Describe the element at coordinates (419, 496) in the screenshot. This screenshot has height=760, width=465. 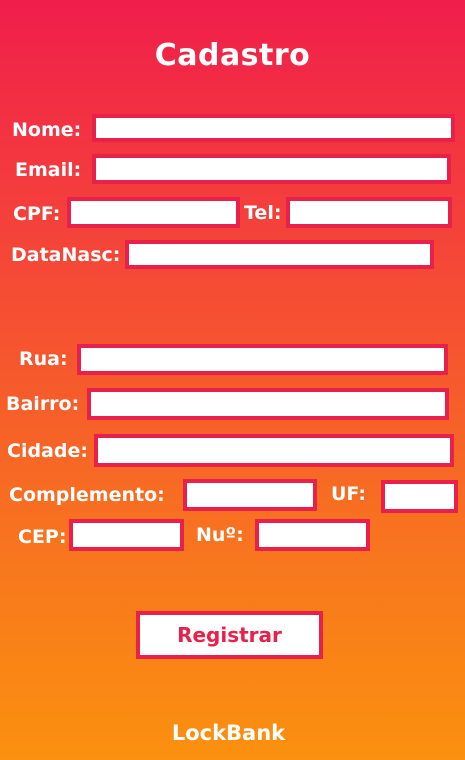
I see `uf-input` at that location.